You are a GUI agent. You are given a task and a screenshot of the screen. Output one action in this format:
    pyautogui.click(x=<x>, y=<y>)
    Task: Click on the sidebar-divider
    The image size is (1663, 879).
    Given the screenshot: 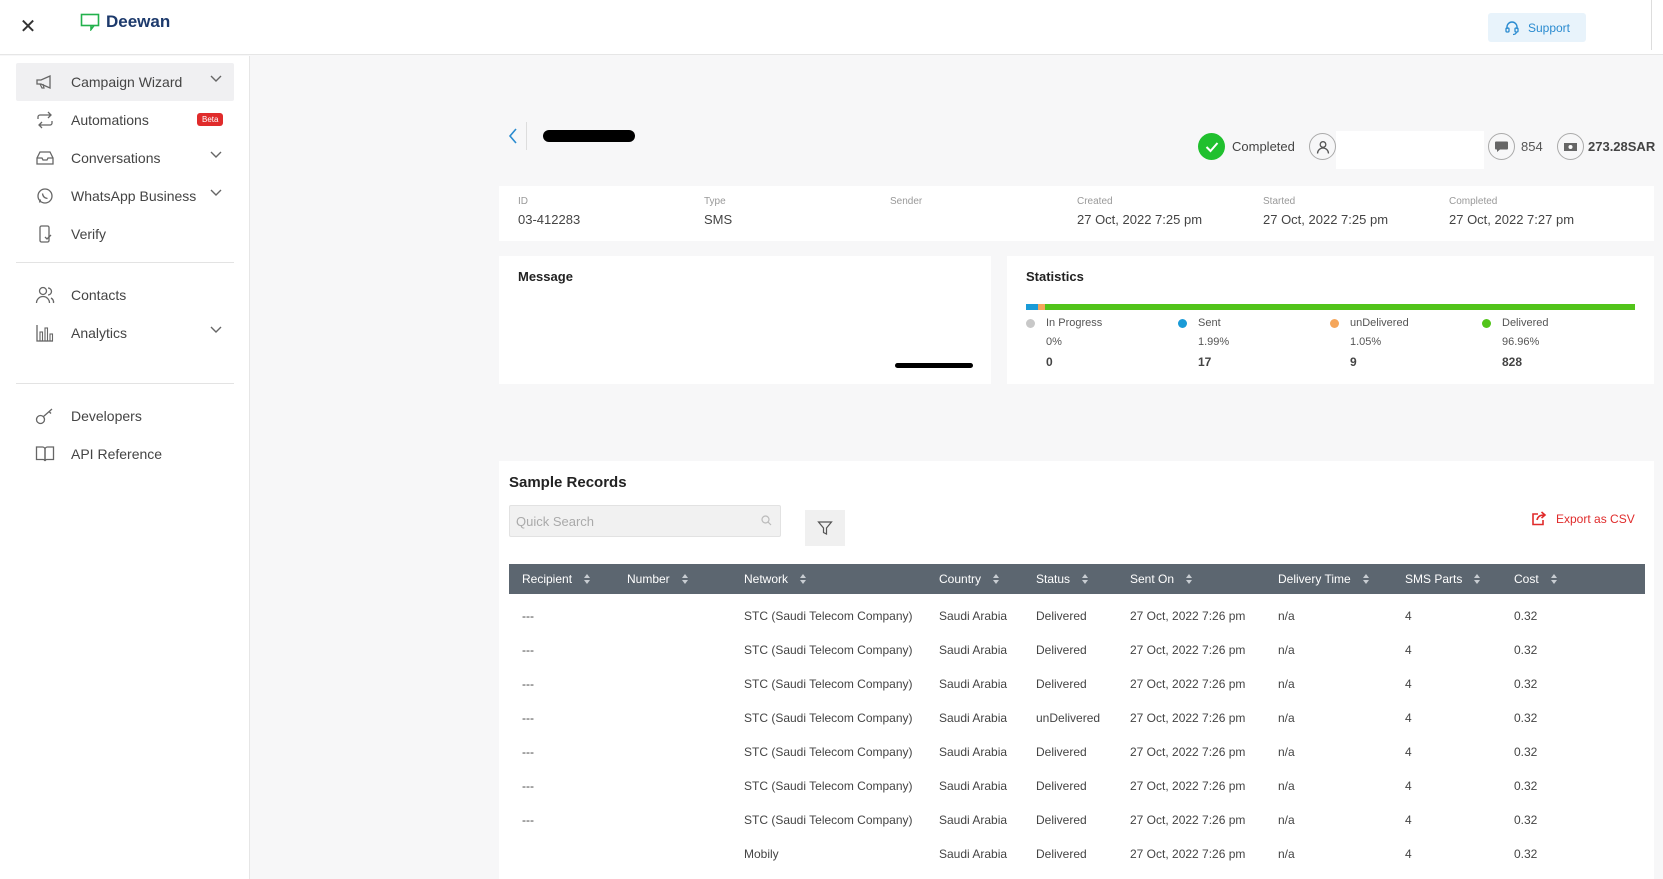 What is the action you would take?
    pyautogui.click(x=125, y=383)
    